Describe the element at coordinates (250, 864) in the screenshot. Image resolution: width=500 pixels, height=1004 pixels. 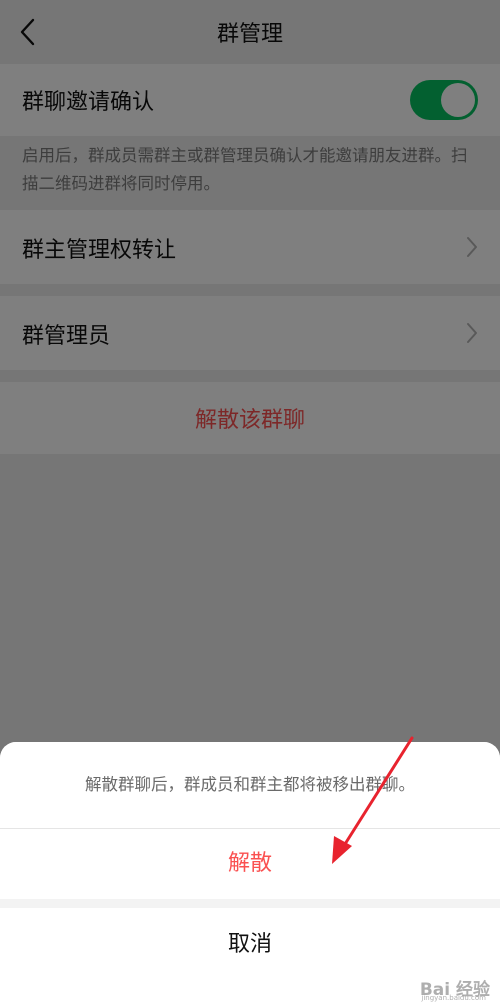
I see `confirm-dismiss-button: 解散` at that location.